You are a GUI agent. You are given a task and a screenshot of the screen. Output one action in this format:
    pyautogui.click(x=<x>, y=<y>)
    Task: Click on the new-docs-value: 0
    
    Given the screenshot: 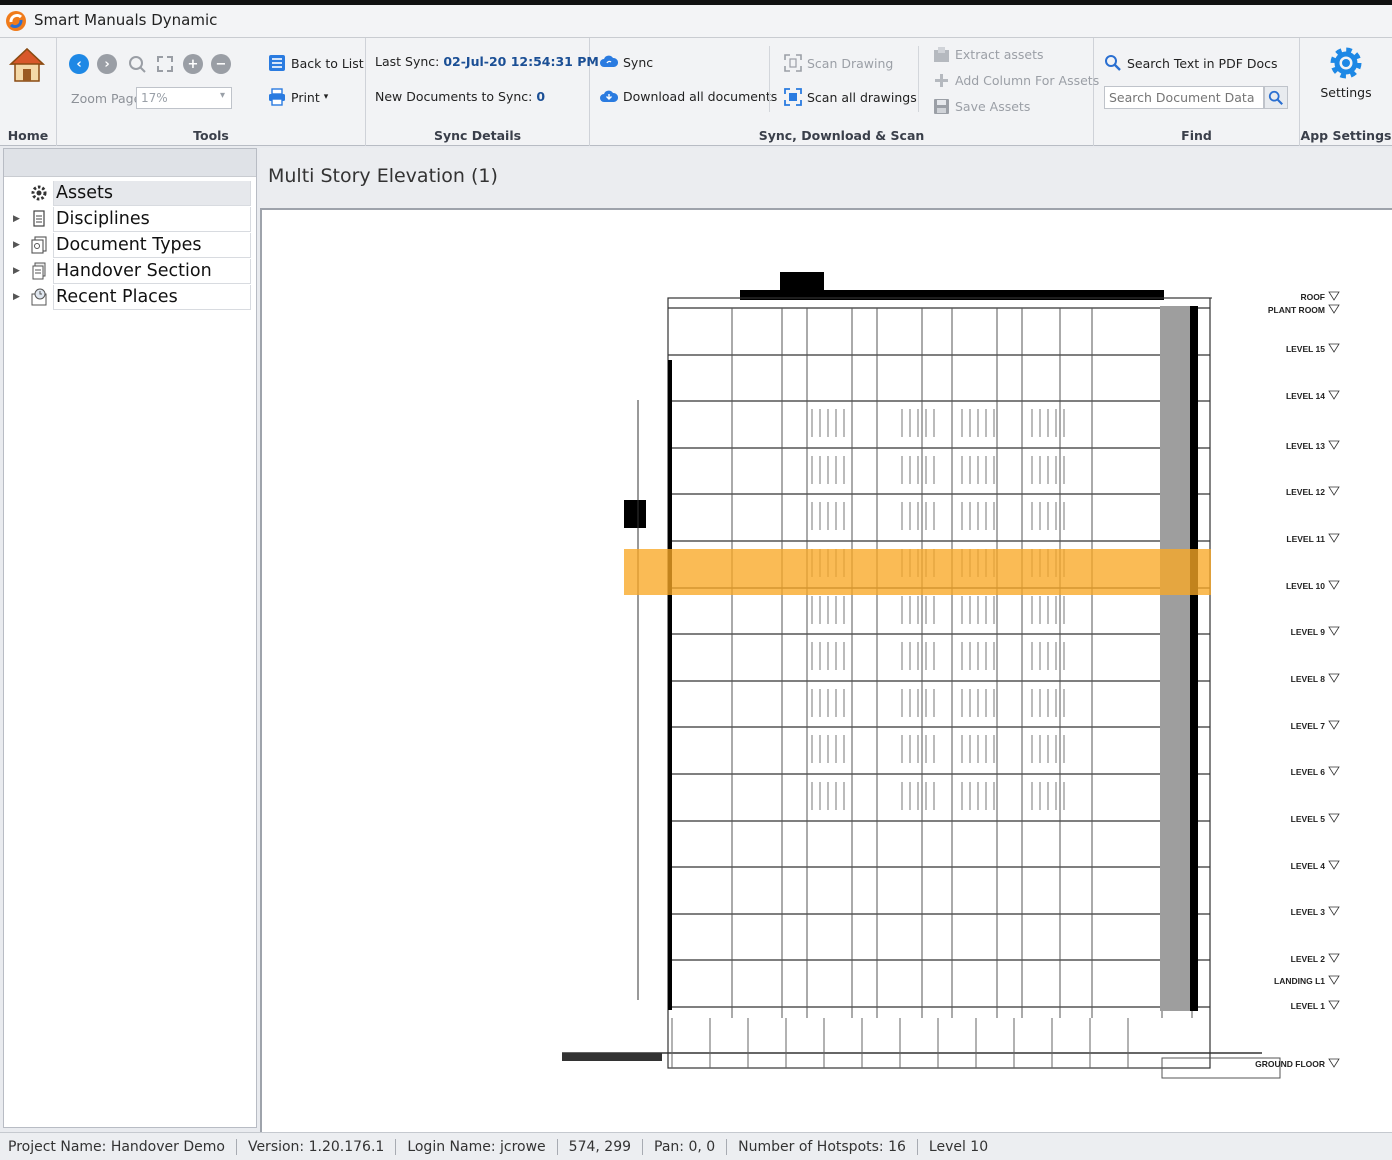 What is the action you would take?
    pyautogui.click(x=541, y=96)
    